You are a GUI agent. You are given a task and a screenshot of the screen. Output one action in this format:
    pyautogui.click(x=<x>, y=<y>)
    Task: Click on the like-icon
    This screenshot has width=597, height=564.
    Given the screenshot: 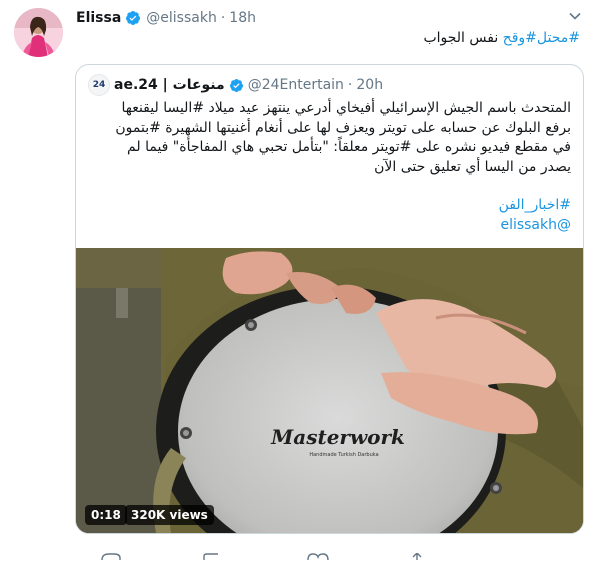 What is the action you would take?
    pyautogui.click(x=318, y=557)
    